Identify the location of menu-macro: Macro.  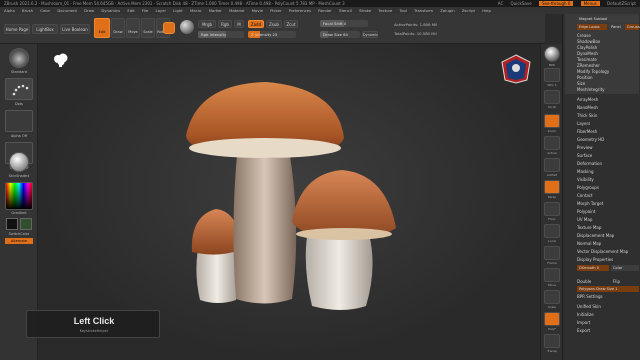
(196, 10).